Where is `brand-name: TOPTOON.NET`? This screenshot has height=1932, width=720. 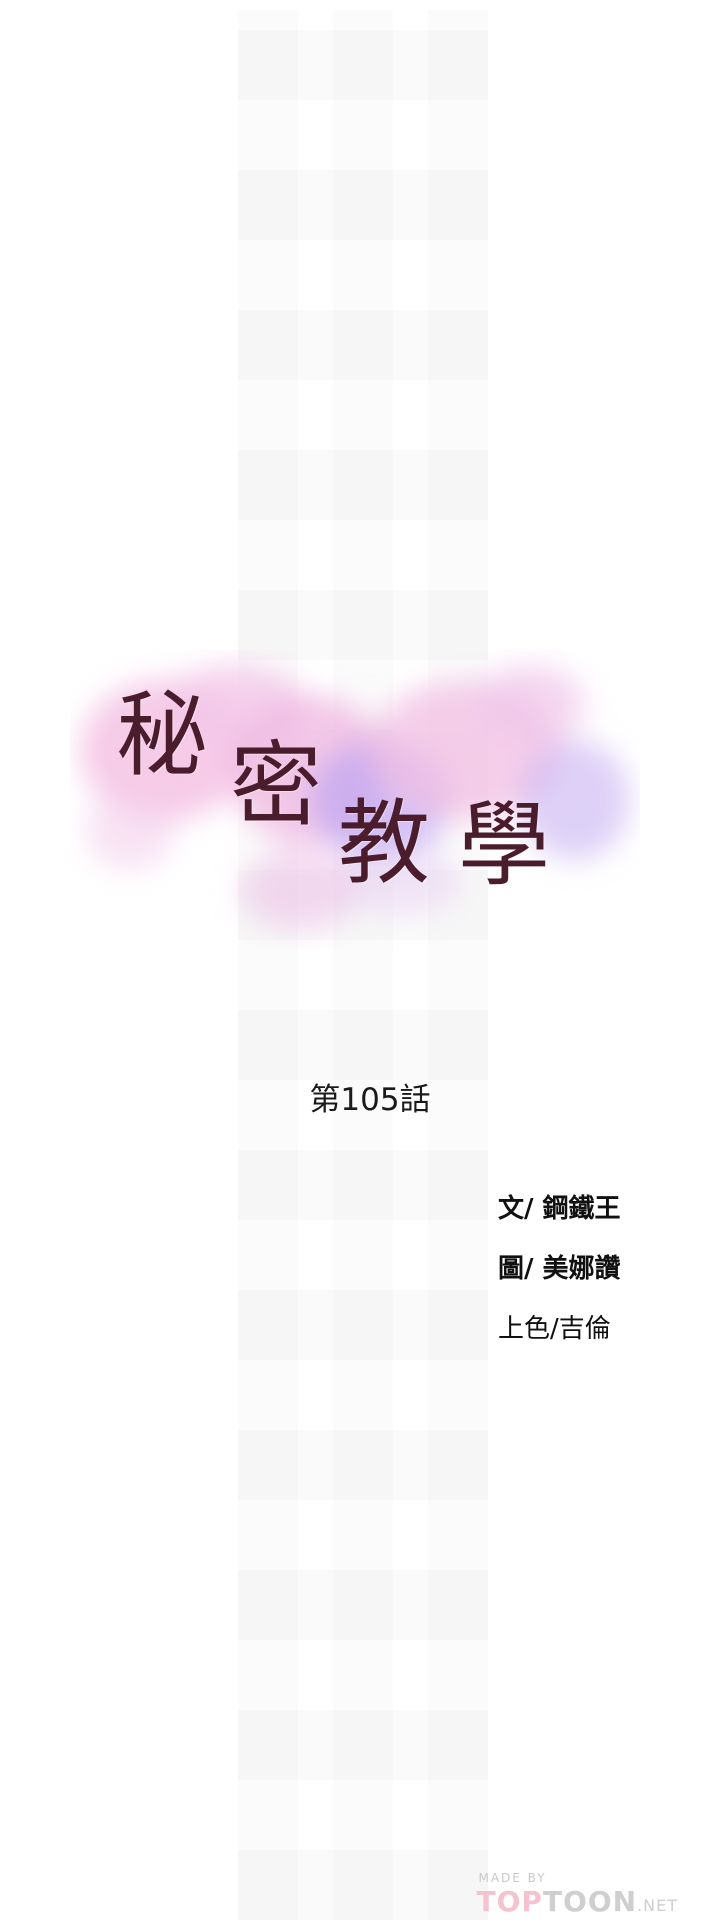 brand-name: TOPTOON.NET is located at coordinates (577, 1901).